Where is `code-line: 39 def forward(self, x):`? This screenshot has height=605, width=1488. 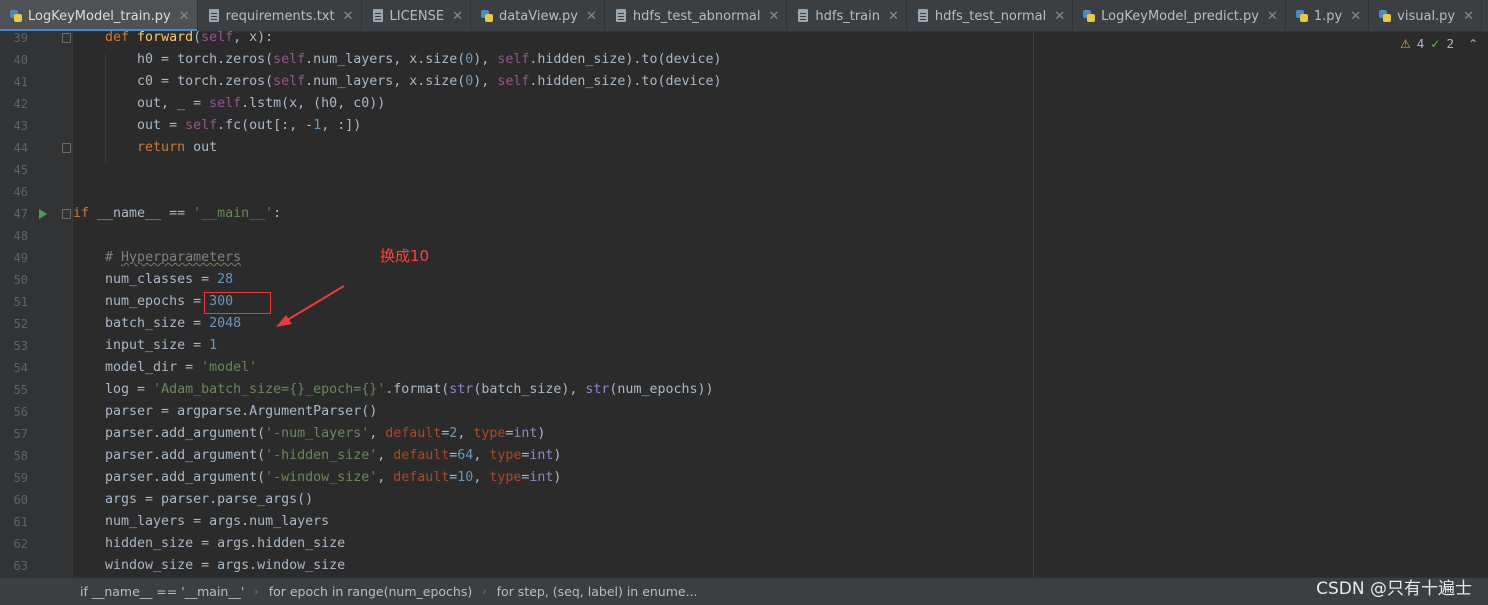 code-line: 39 def forward(self, x): is located at coordinates (515, 38).